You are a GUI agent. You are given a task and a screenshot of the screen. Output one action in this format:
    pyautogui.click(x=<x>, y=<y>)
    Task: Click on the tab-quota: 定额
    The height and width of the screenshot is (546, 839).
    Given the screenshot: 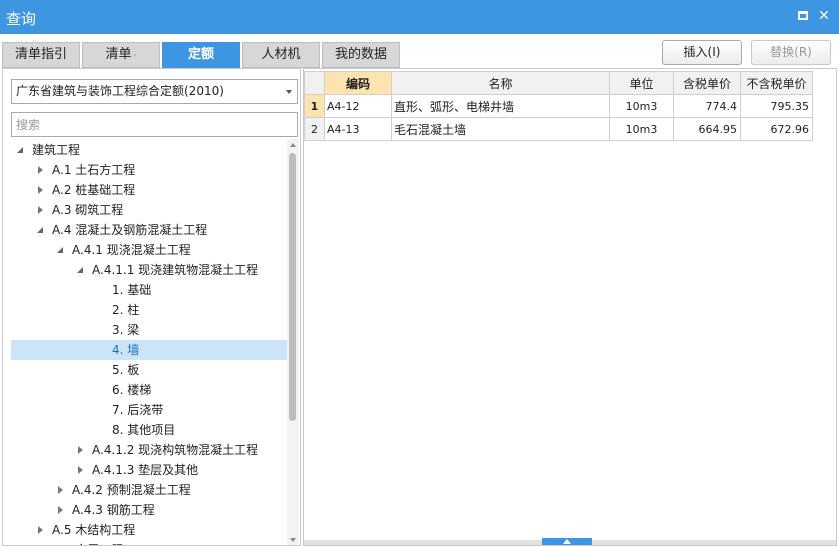 What is the action you would take?
    pyautogui.click(x=201, y=55)
    